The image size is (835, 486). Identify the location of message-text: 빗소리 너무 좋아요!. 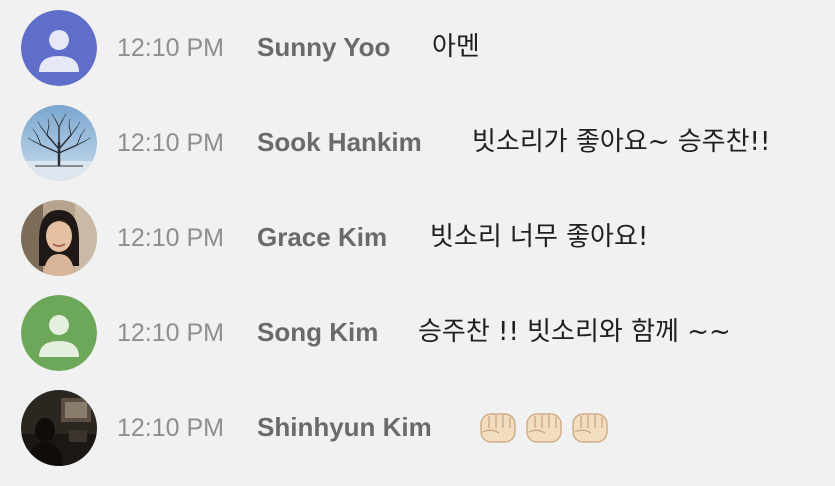
(539, 237).